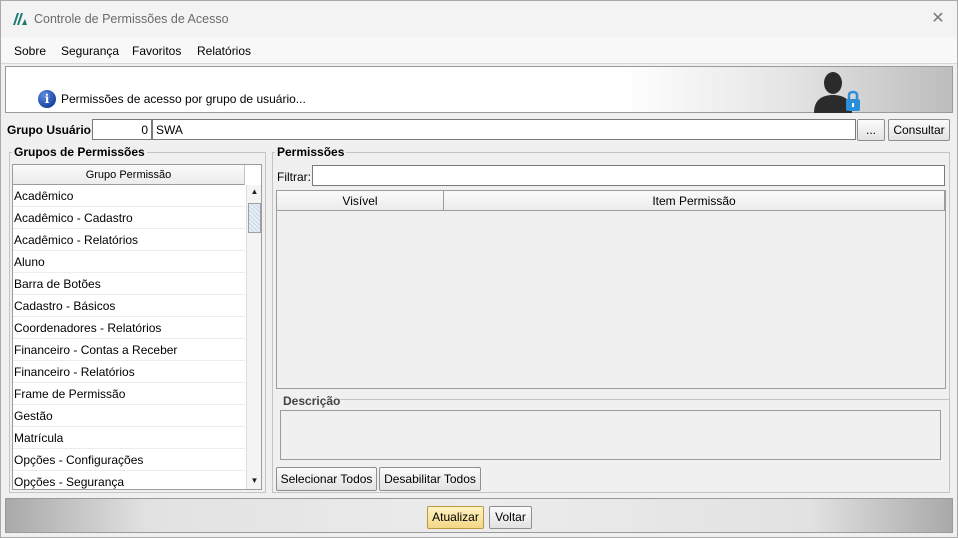  What do you see at coordinates (129, 350) in the screenshot?
I see `list-item: Financeiro - Contas a Receber` at bounding box center [129, 350].